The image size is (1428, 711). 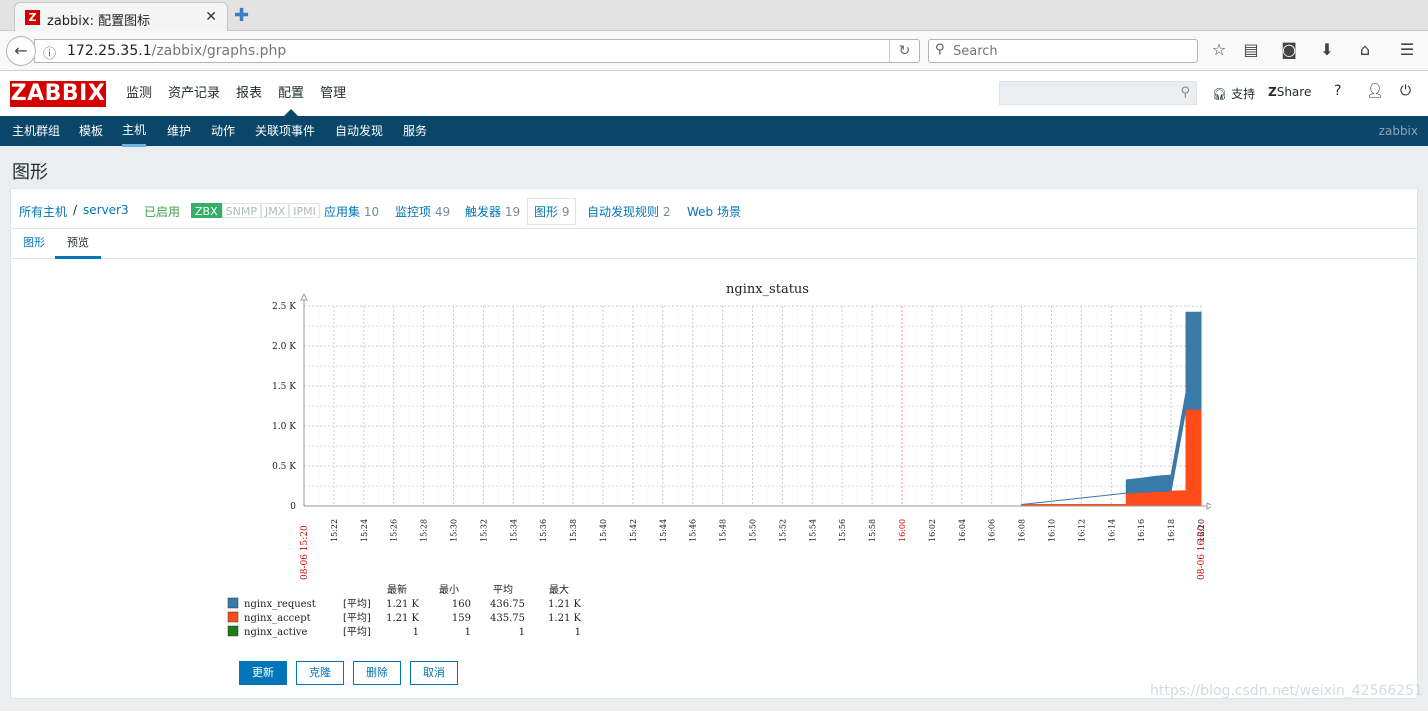 What do you see at coordinates (872, 530) in the screenshot?
I see `x-tick-label: 15:58` at bounding box center [872, 530].